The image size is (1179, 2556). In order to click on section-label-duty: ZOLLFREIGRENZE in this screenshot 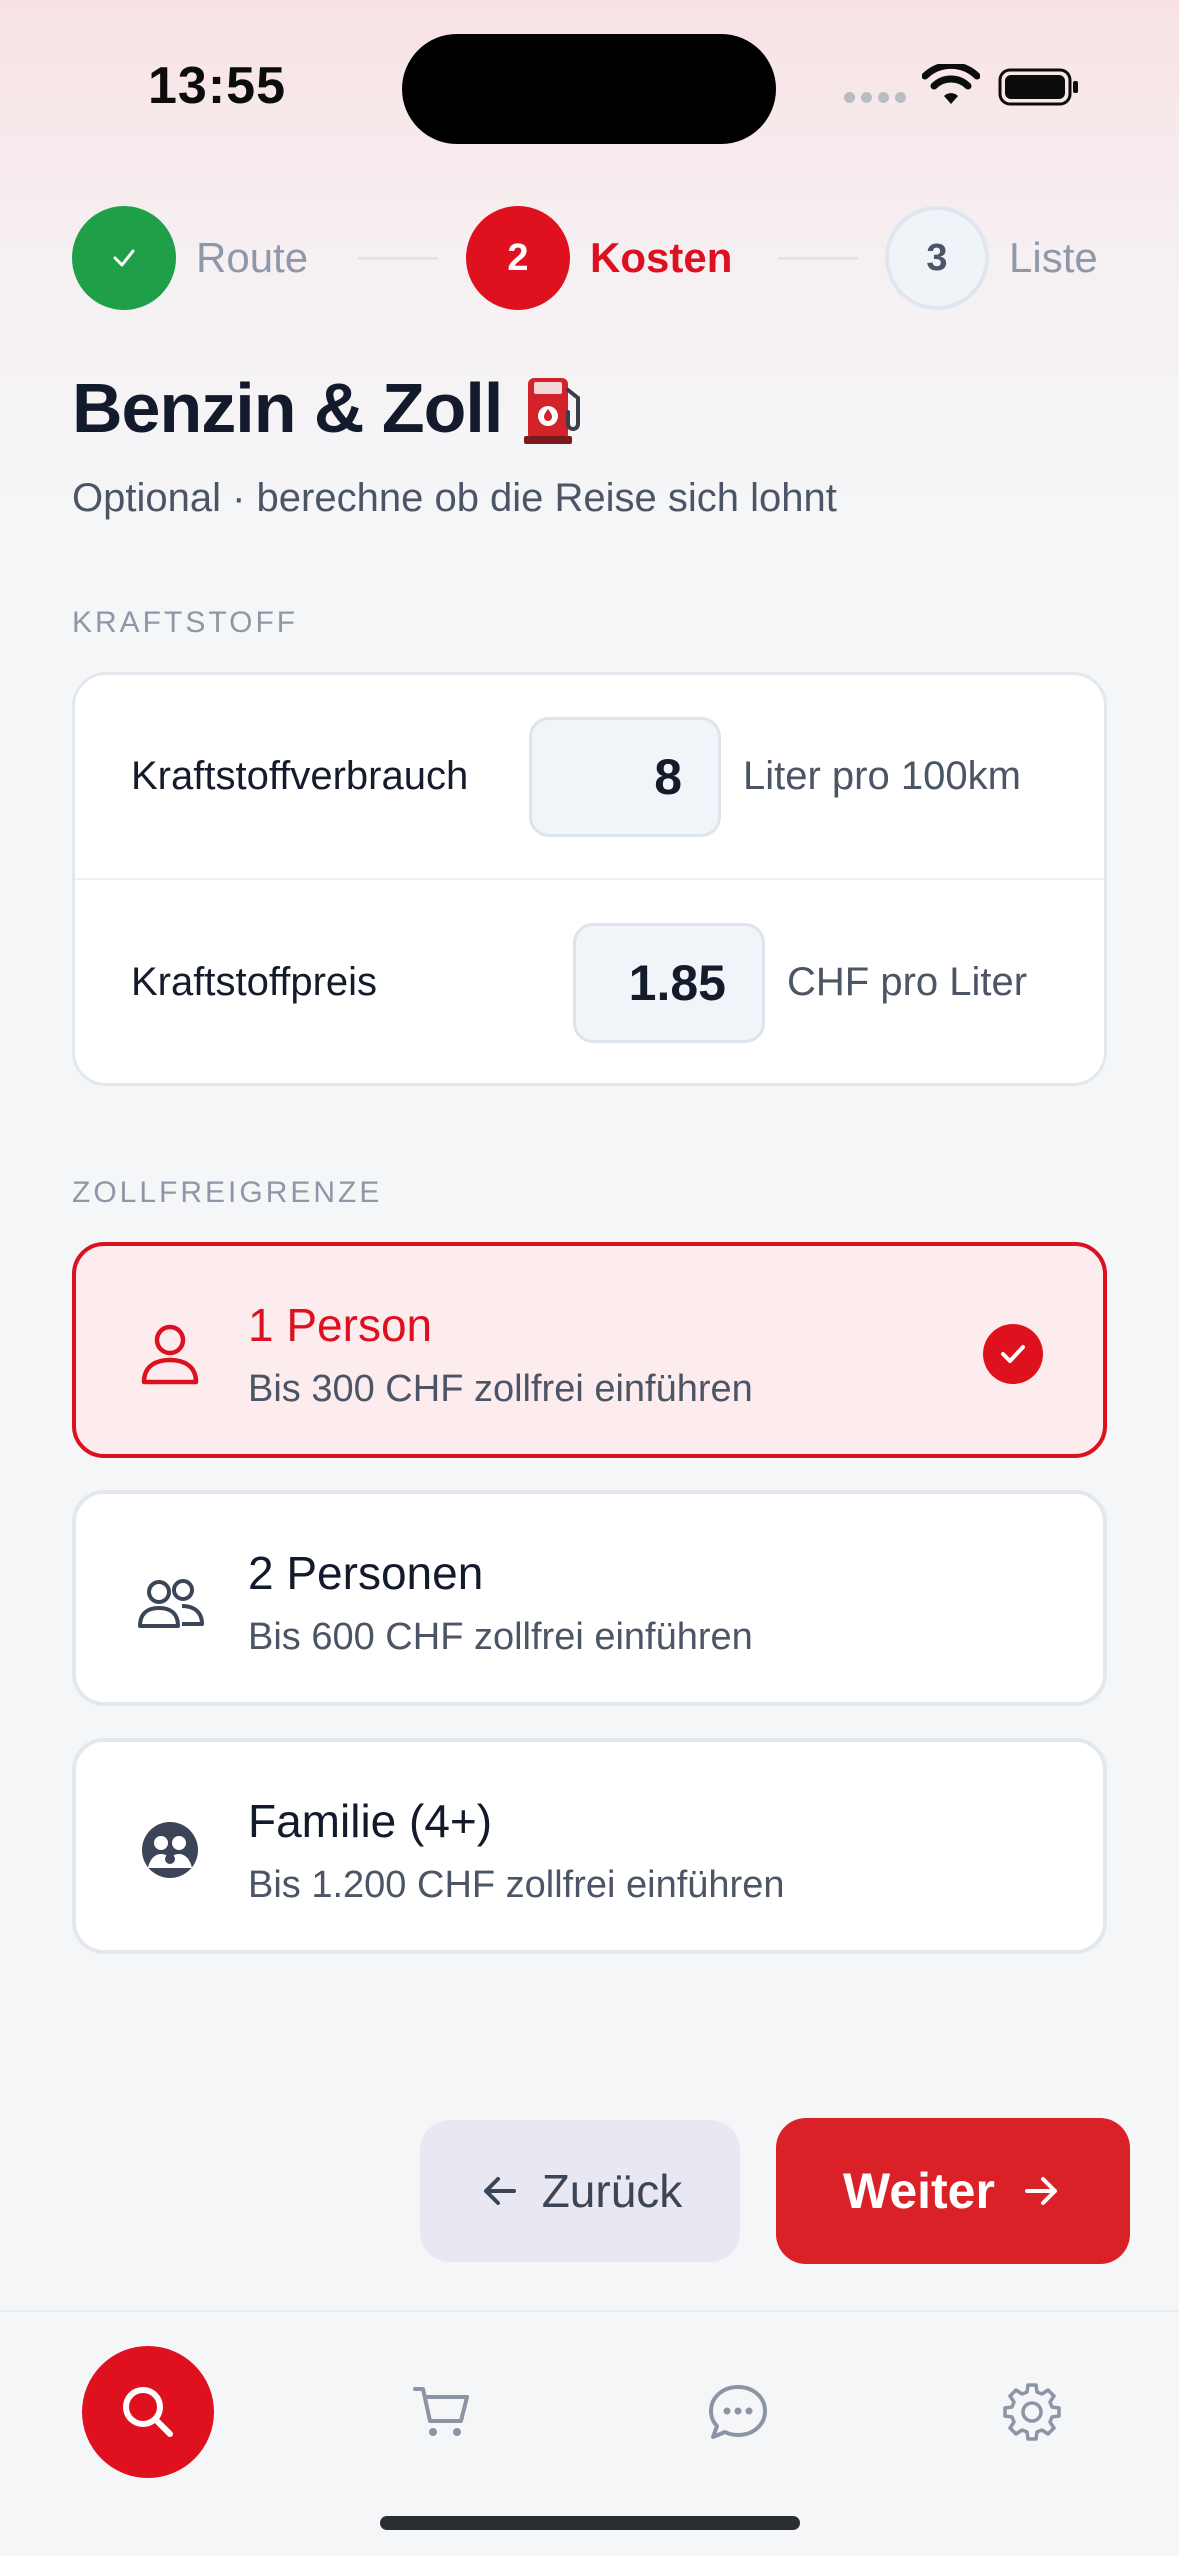, I will do `click(227, 1192)`.